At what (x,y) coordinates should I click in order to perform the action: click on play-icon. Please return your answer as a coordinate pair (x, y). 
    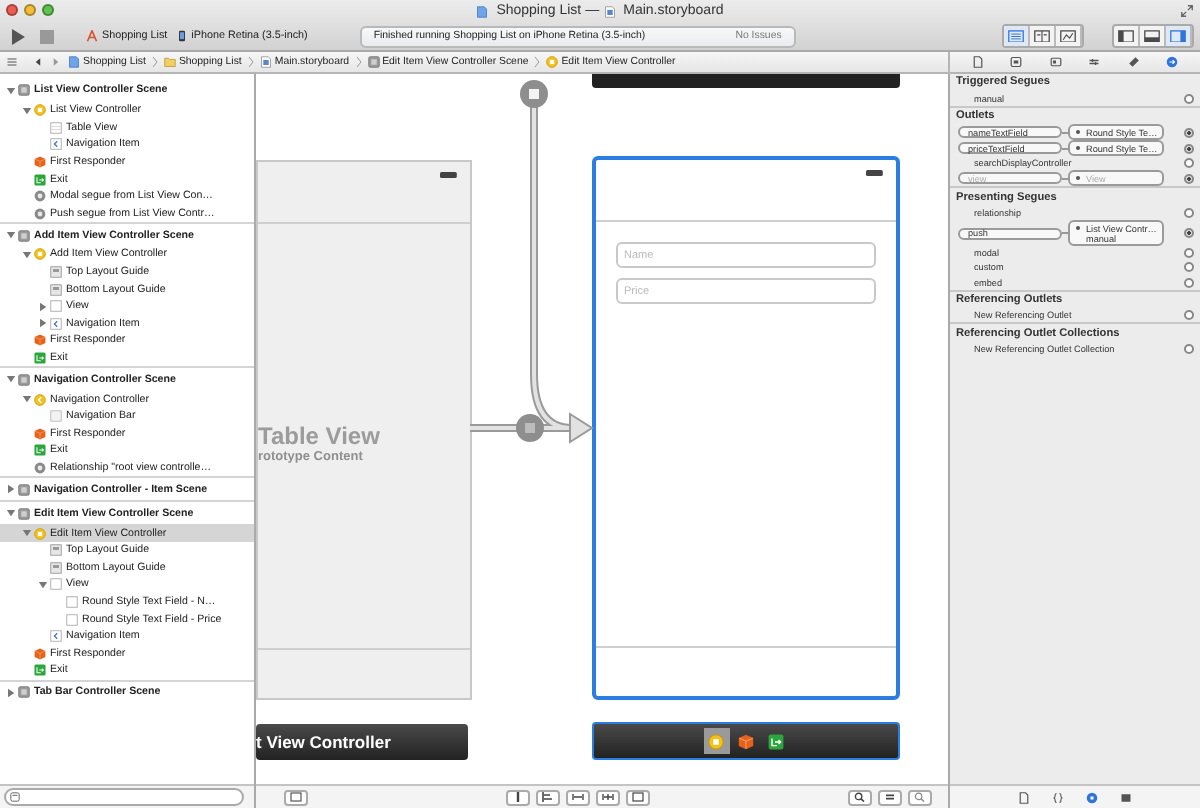
    Looking at the image, I should click on (17, 36).